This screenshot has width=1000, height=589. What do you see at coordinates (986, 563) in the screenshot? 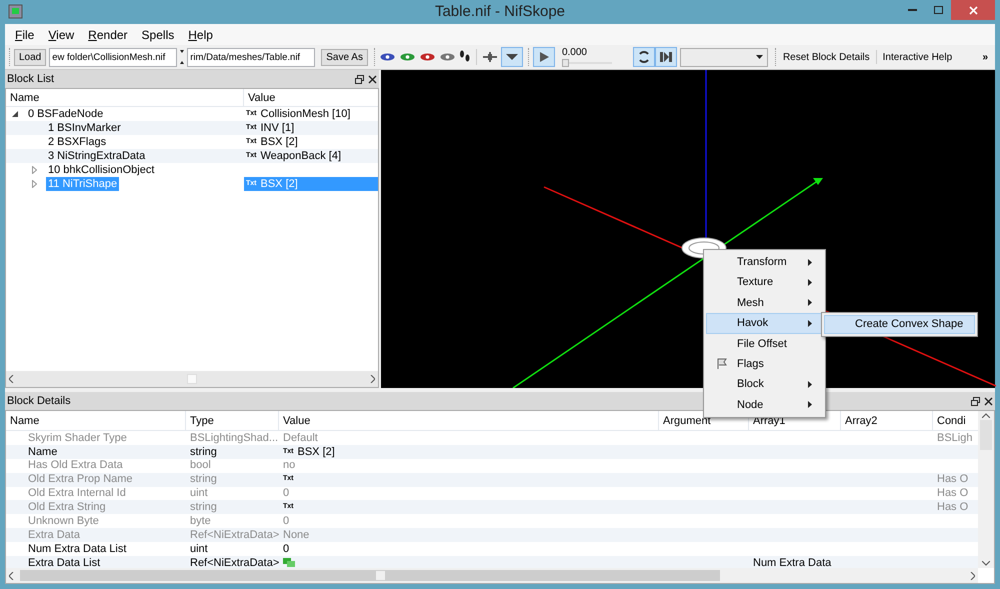
I see `scroll-down-icon` at bounding box center [986, 563].